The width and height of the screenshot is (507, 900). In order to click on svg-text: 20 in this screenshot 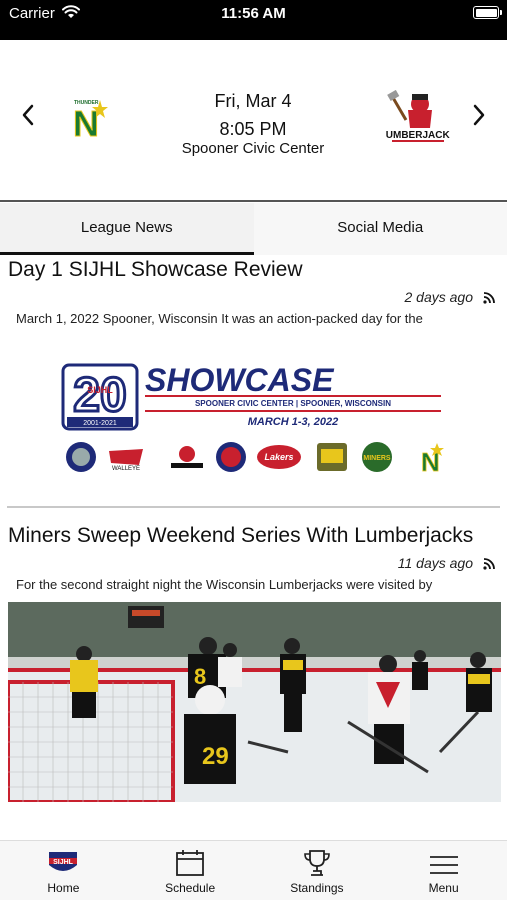, I will do `click(99, 395)`.